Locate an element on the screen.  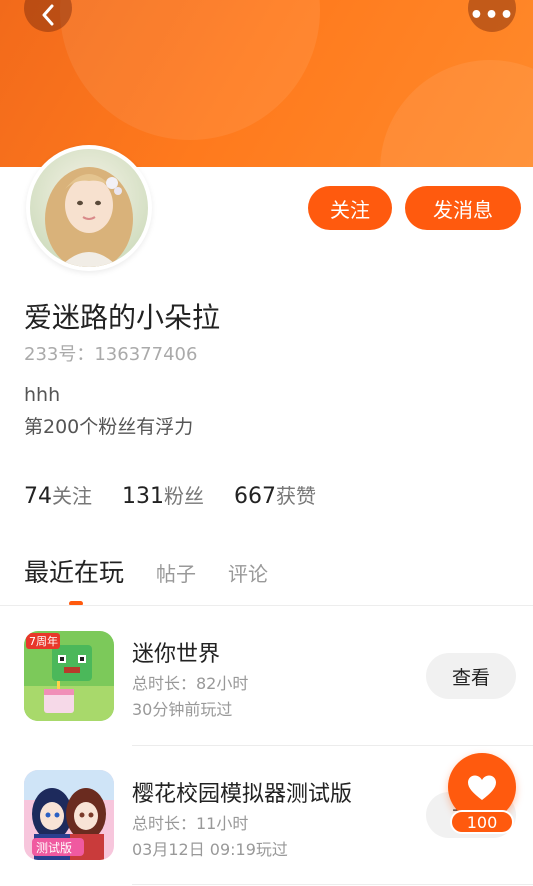
game-name: 樱花校园模拟器测试版 is located at coordinates (242, 794).